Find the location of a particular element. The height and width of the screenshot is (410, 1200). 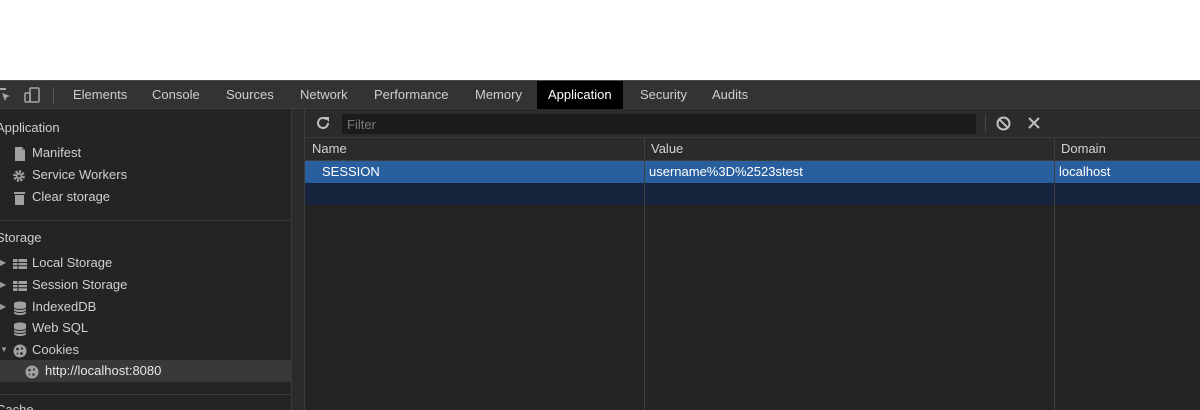

tab-memory: Memory is located at coordinates (498, 95).